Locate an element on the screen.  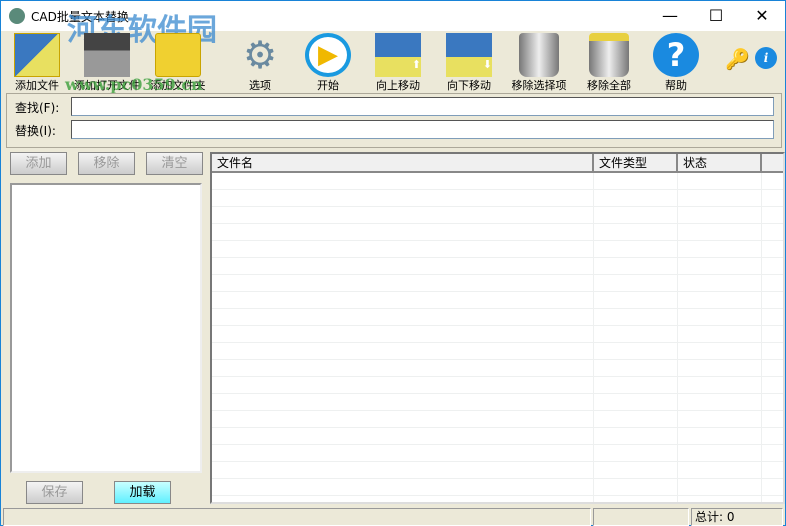
add-folder-icon is located at coordinates (178, 55).